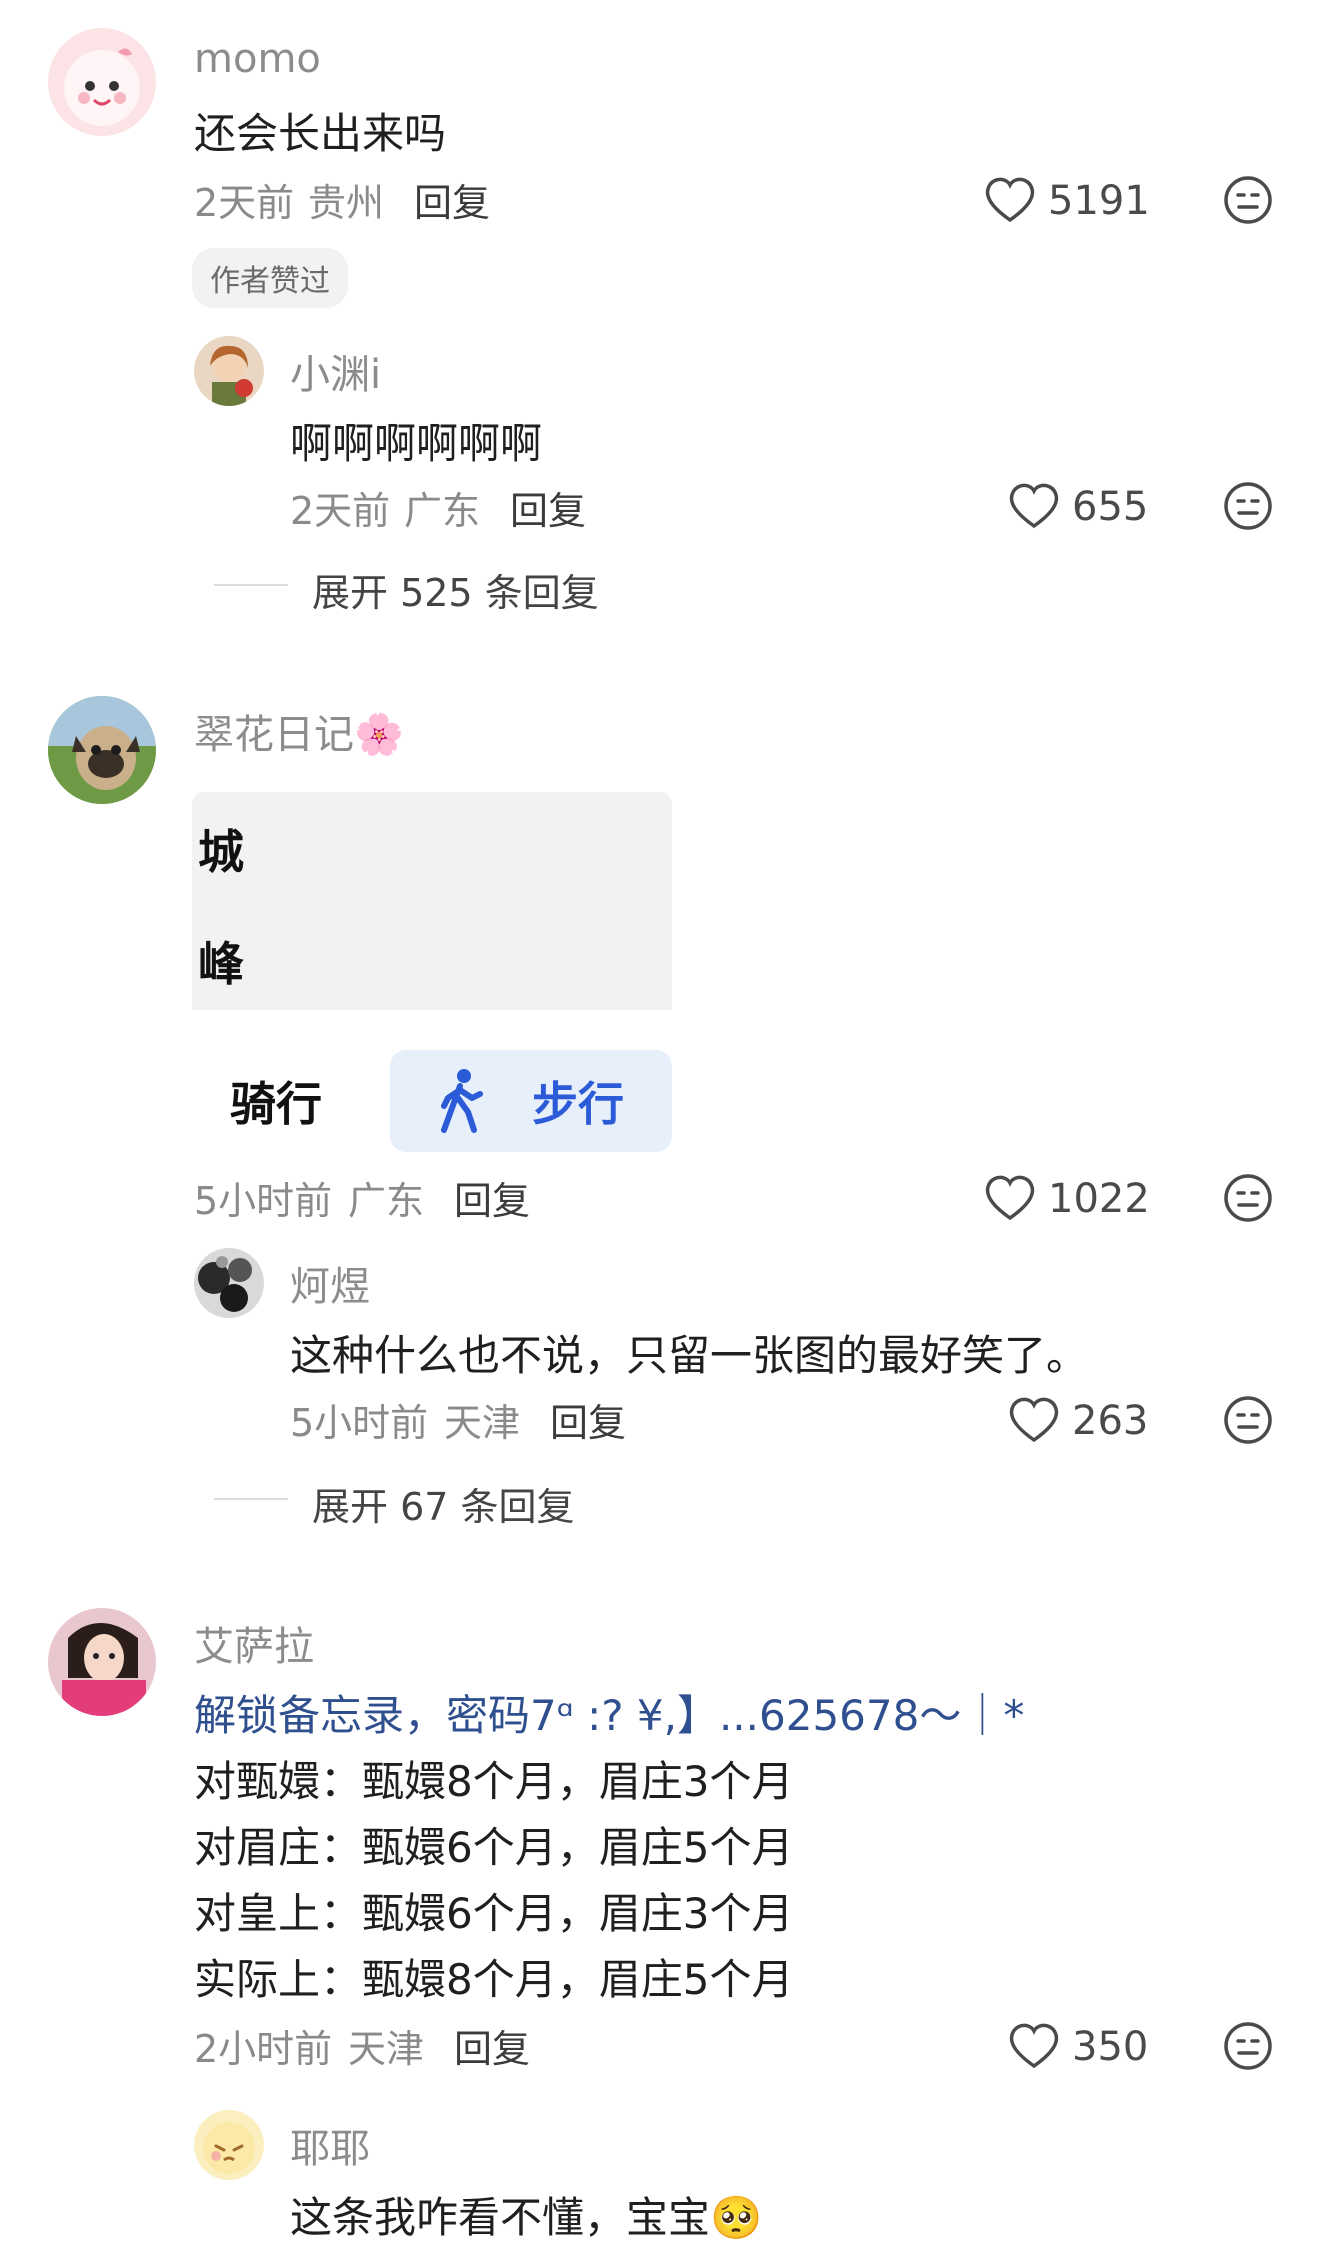  Describe the element at coordinates (1110, 1421) in the screenshot. I see `like-count: 263` at that location.